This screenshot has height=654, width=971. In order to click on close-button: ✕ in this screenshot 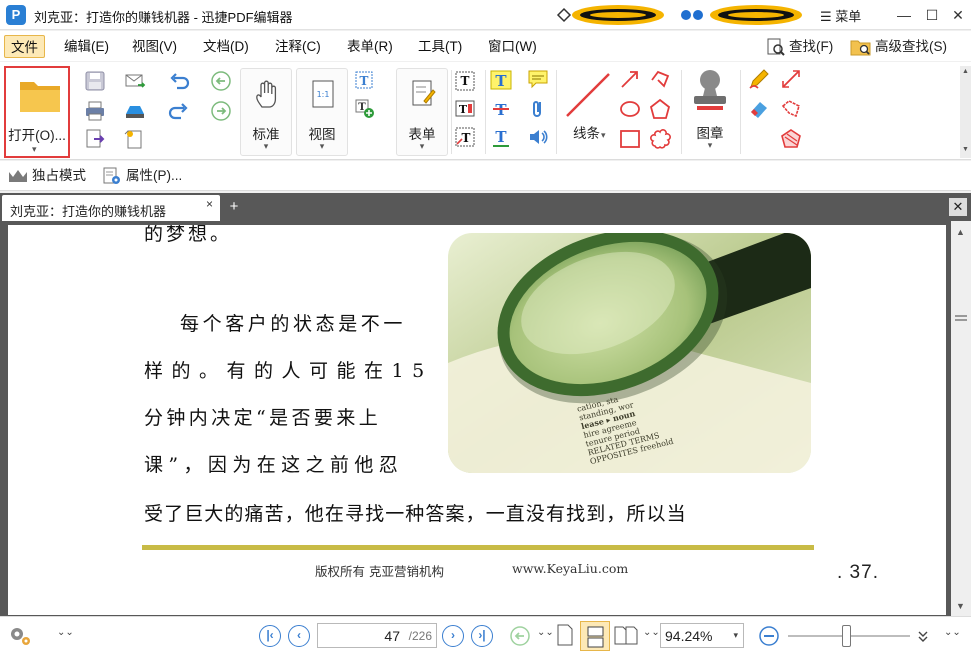, I will do `click(958, 15)`.